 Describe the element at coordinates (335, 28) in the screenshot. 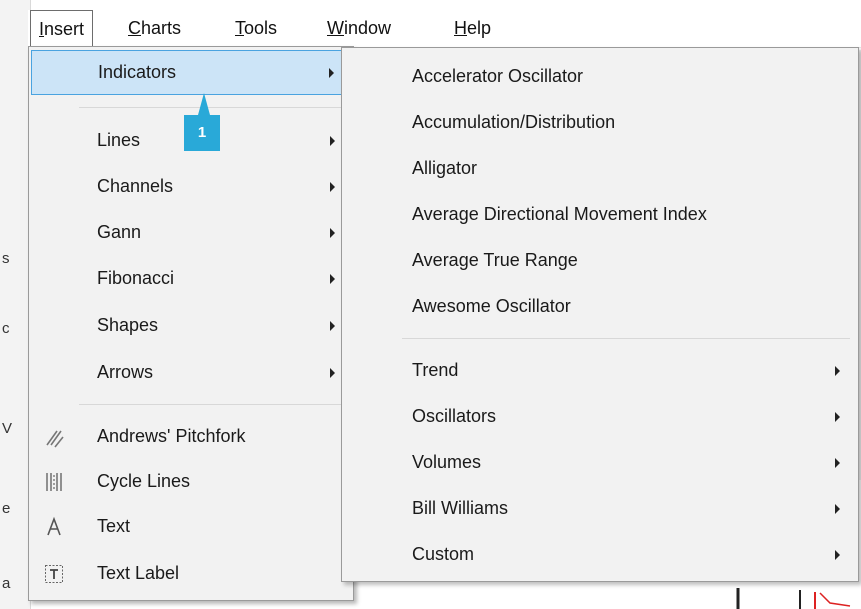

I see `menu-window-accel: W` at that location.